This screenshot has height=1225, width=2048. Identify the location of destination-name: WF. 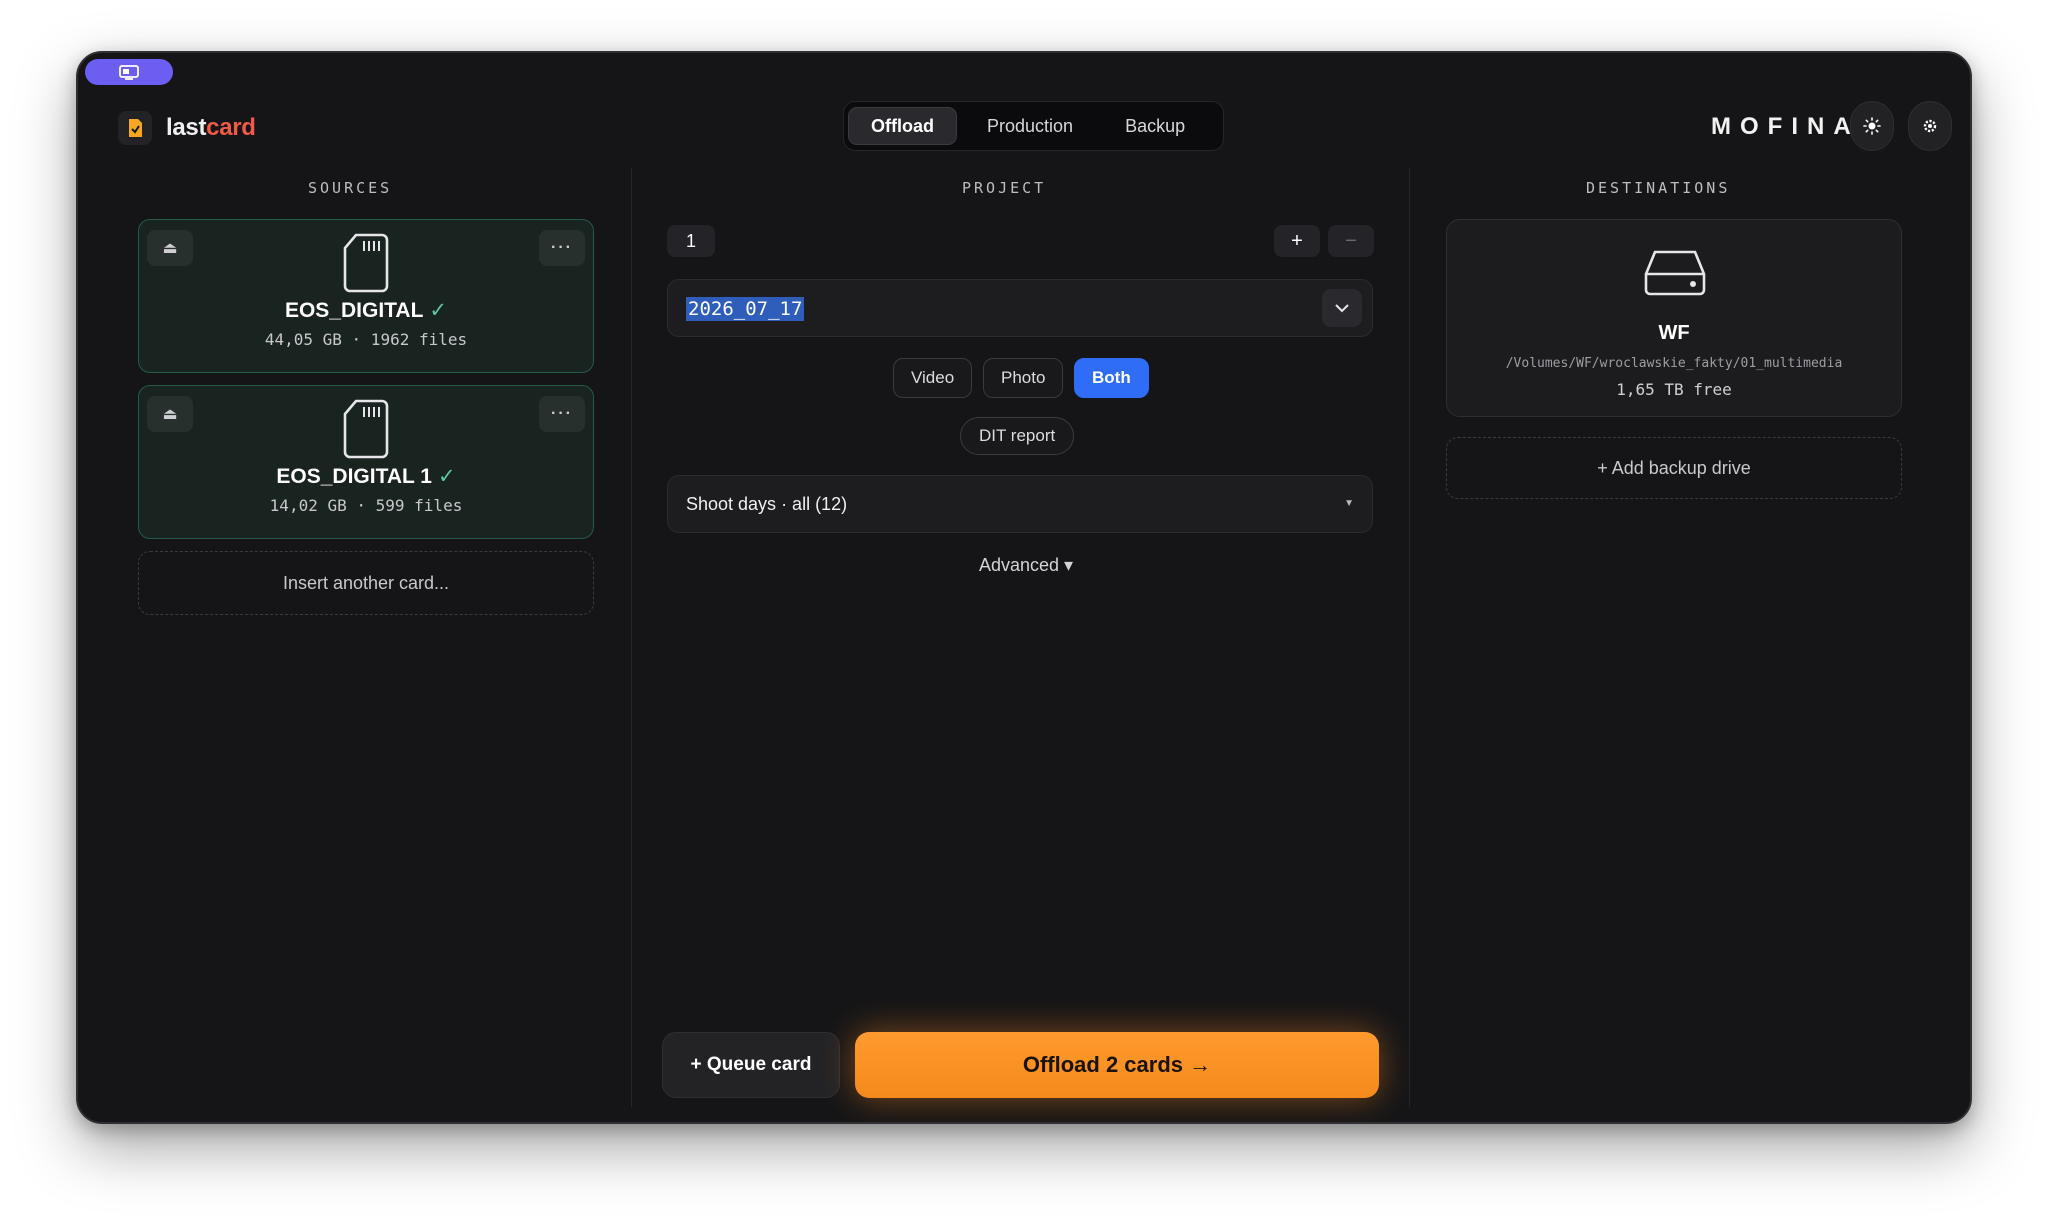
(1674, 333).